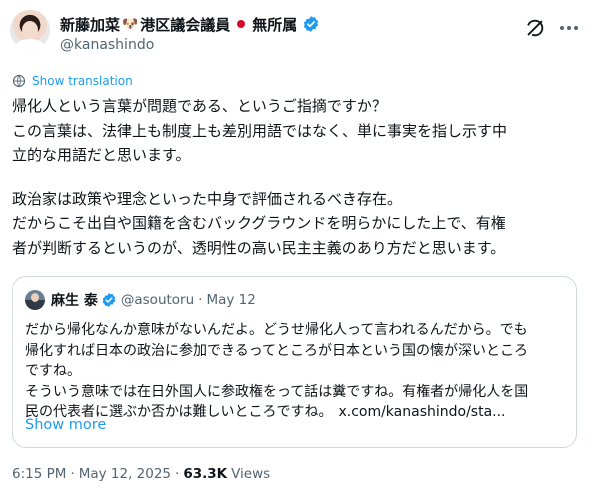 The width and height of the screenshot is (594, 502). I want to click on show-more-link: Show more, so click(65, 425).